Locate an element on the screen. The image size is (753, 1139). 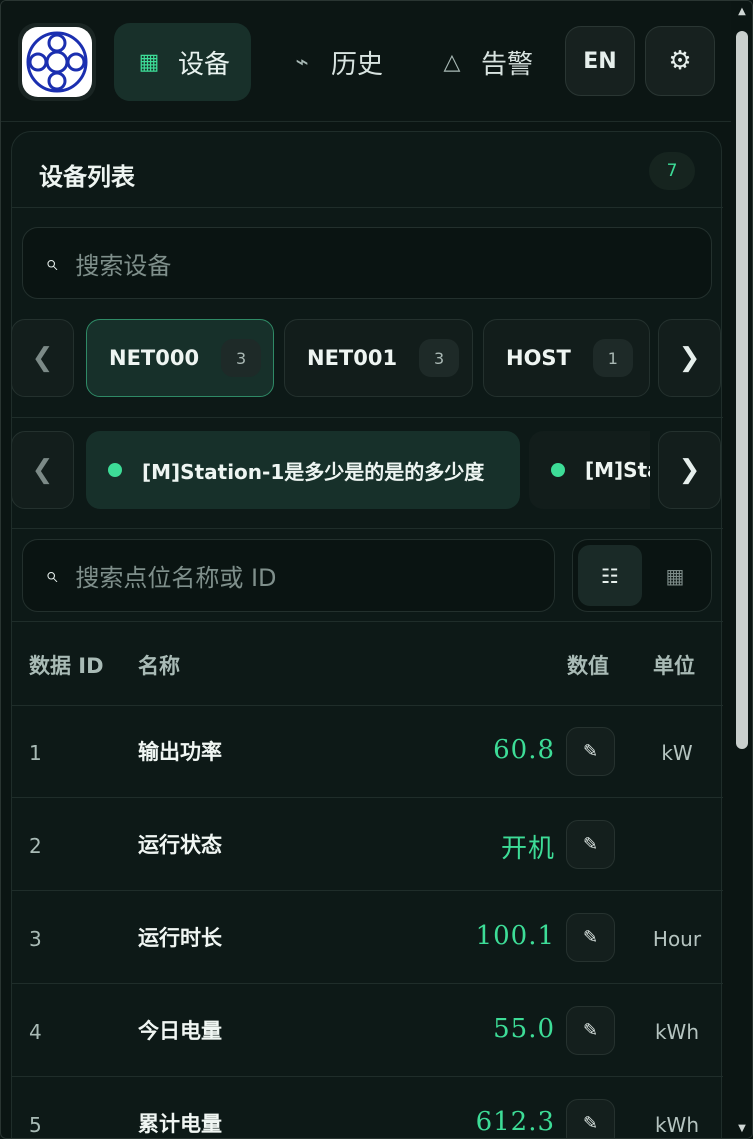
row-unit: Hour is located at coordinates (677, 939).